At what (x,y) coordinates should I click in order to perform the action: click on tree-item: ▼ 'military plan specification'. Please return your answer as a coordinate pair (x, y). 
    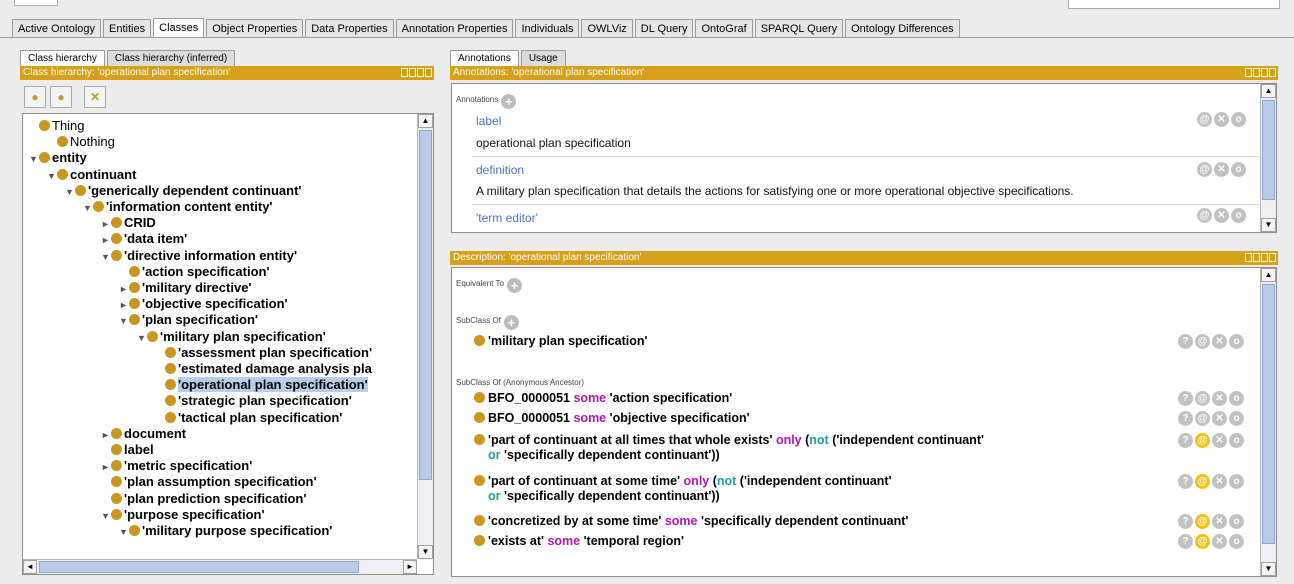
    Looking at the image, I should click on (231, 337).